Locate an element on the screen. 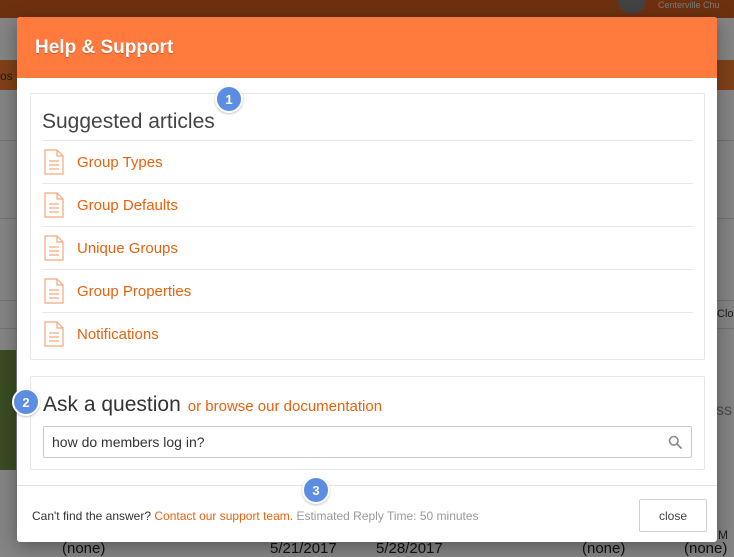 The image size is (734, 557). article-link-group-defaults: Group Defaults is located at coordinates (367, 204).